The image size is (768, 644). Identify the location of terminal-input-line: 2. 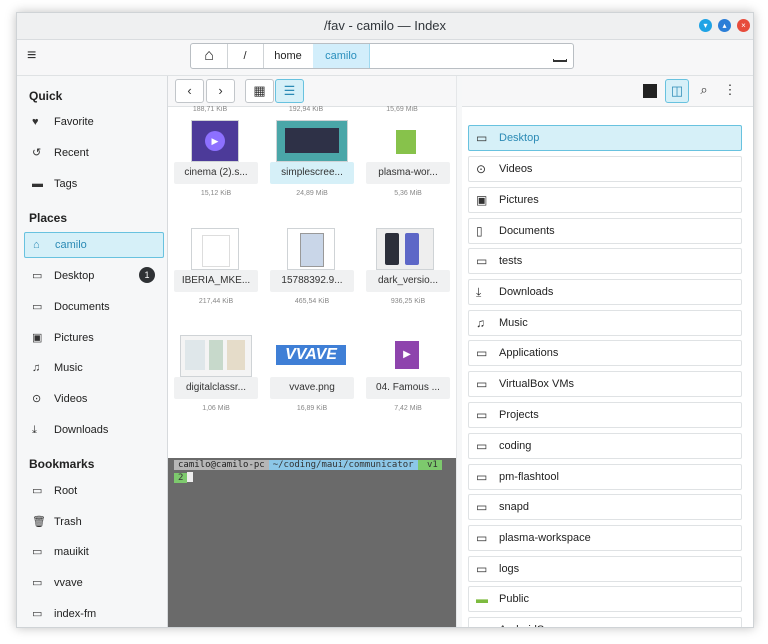
(184, 477).